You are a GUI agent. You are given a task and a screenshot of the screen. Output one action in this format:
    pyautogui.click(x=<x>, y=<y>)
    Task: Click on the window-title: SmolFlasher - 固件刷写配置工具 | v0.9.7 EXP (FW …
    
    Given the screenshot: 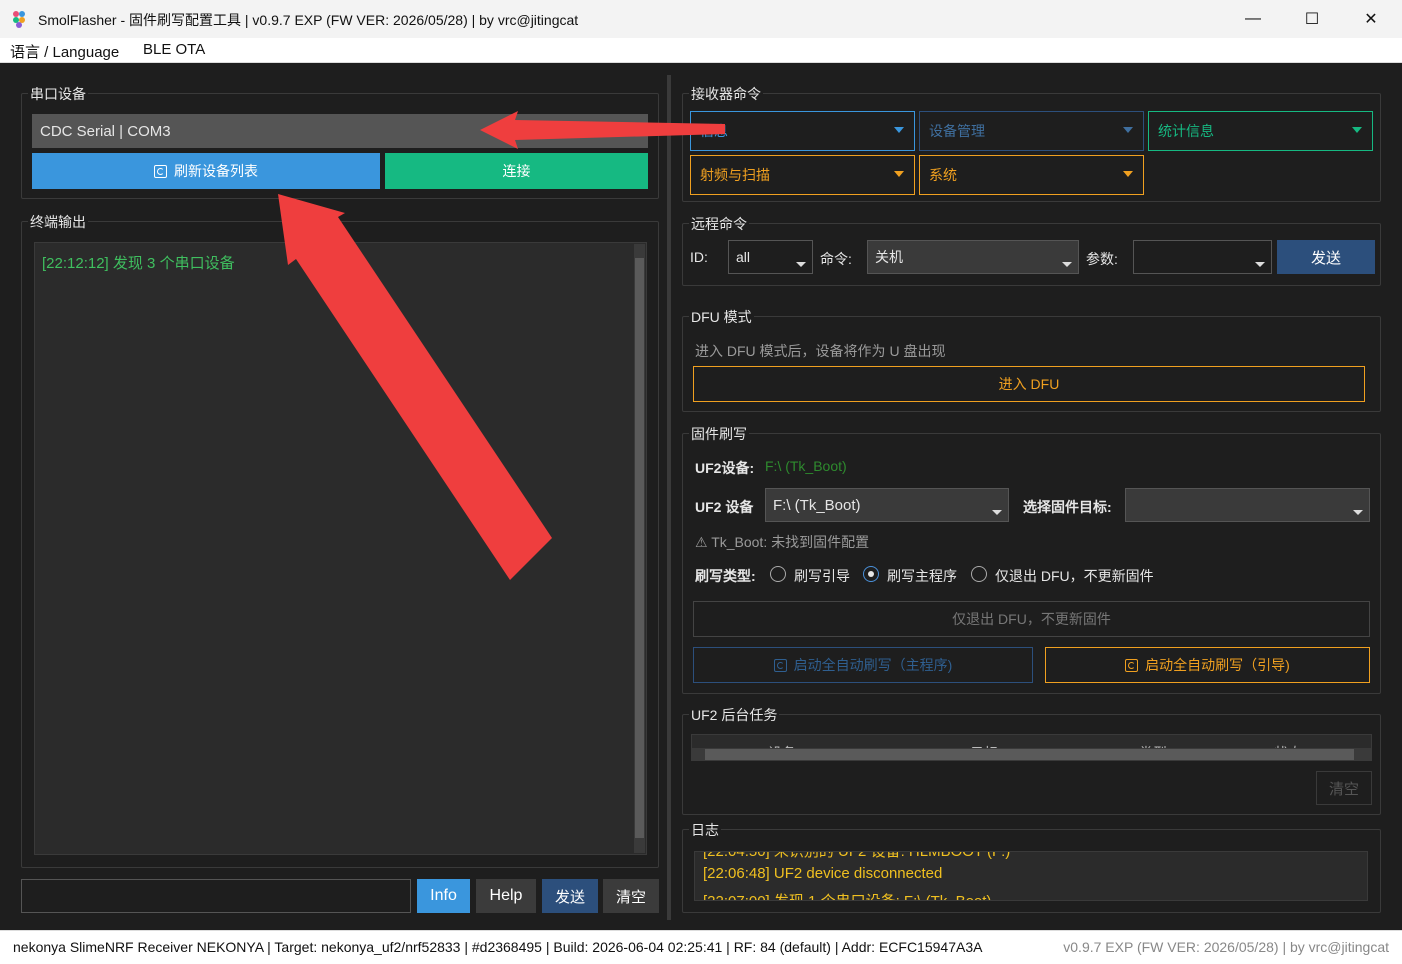 What is the action you would take?
    pyautogui.click(x=308, y=20)
    